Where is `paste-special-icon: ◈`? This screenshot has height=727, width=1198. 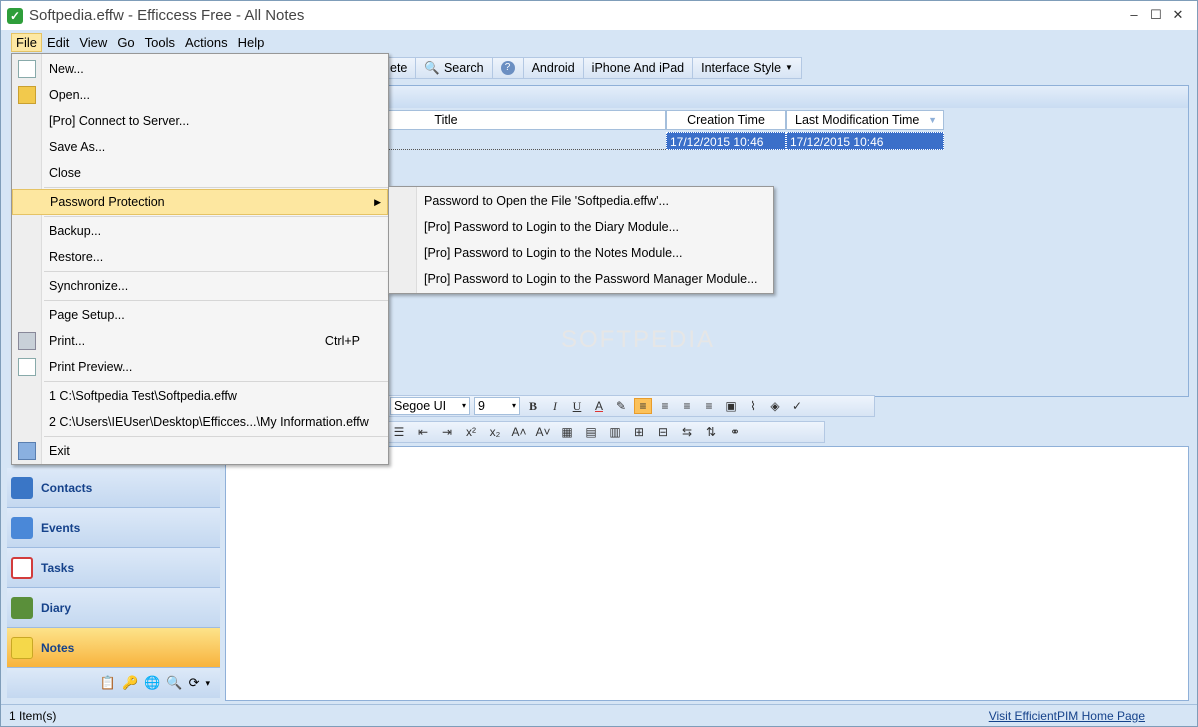
paste-special-icon: ◈ is located at coordinates (775, 406).